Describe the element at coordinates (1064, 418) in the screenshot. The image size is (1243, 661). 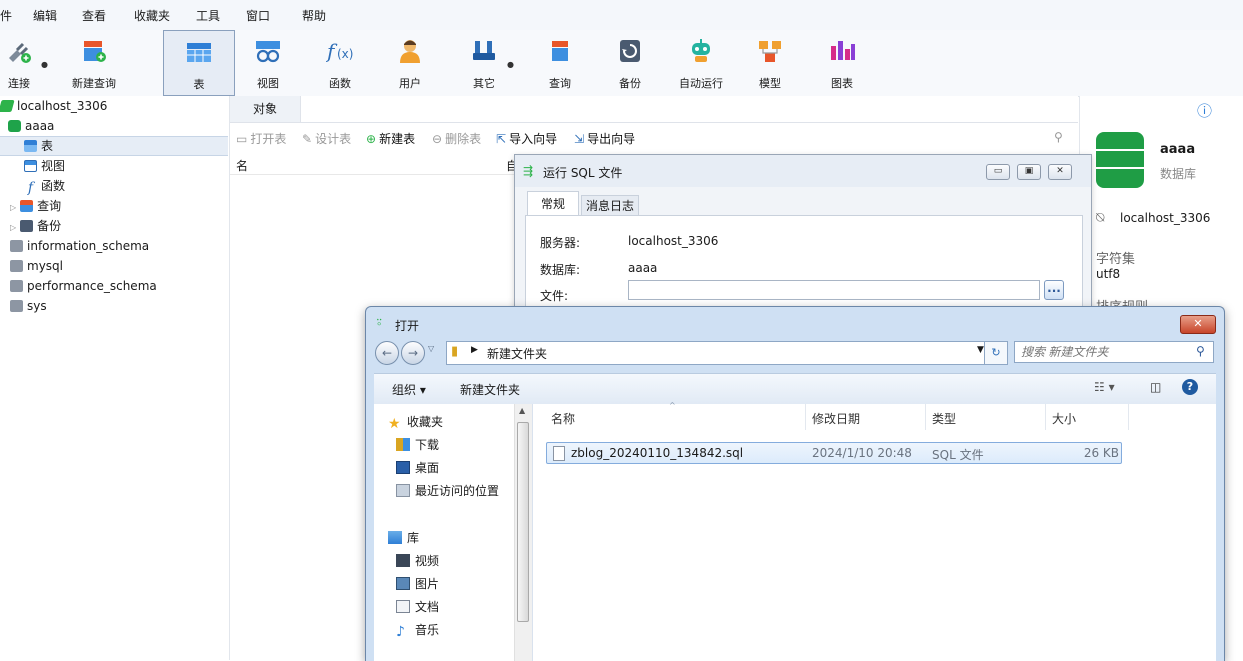
I see `column-header-size: 大小` at that location.